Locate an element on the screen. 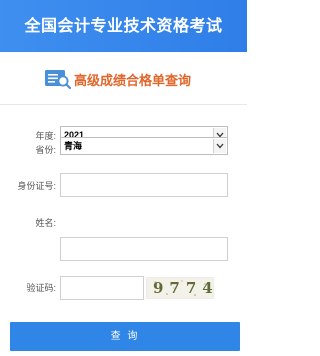 This screenshot has width=320, height=356. id-number-label: 身份证号: is located at coordinates (36, 186).